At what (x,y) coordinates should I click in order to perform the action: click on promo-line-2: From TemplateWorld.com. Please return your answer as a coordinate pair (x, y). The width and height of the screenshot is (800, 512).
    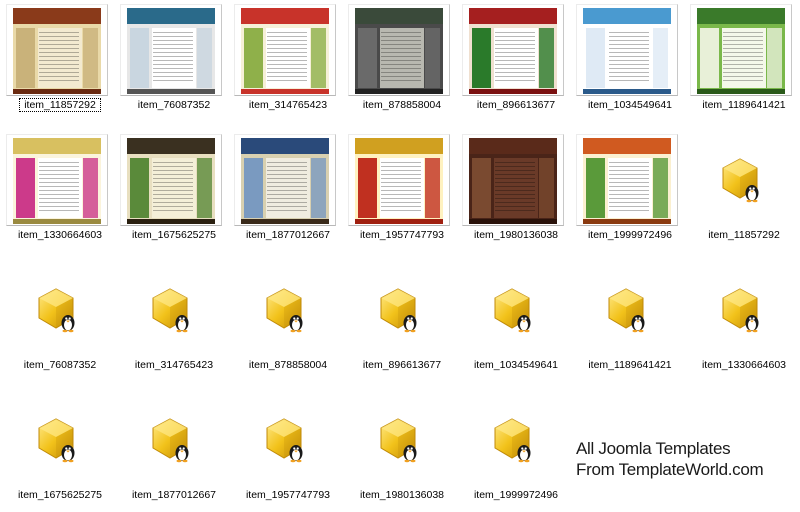
    Looking at the image, I should click on (670, 469).